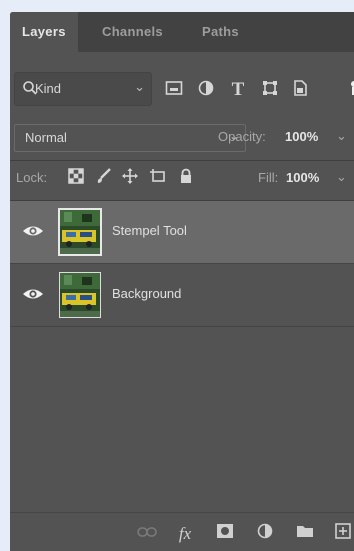  I want to click on layer-name: Background, so click(147, 293).